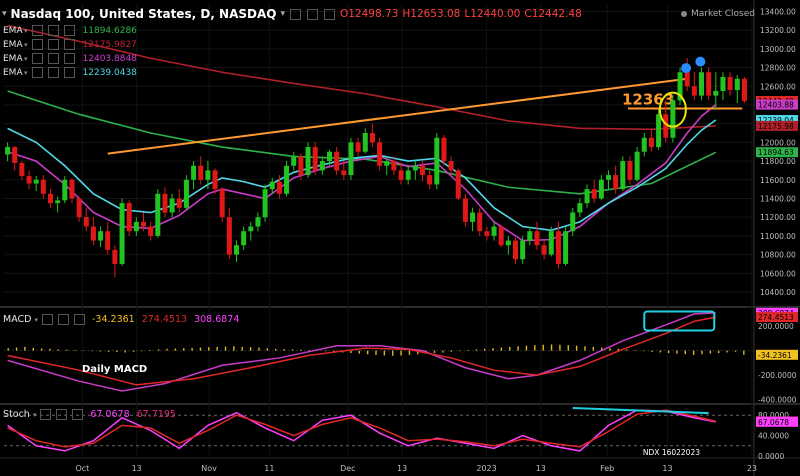 The image size is (800, 476). Describe the element at coordinates (121, 319) in the screenshot. I see `macd-legend: MACD ▾ -34.2361 274.4513 308.6874` at that location.